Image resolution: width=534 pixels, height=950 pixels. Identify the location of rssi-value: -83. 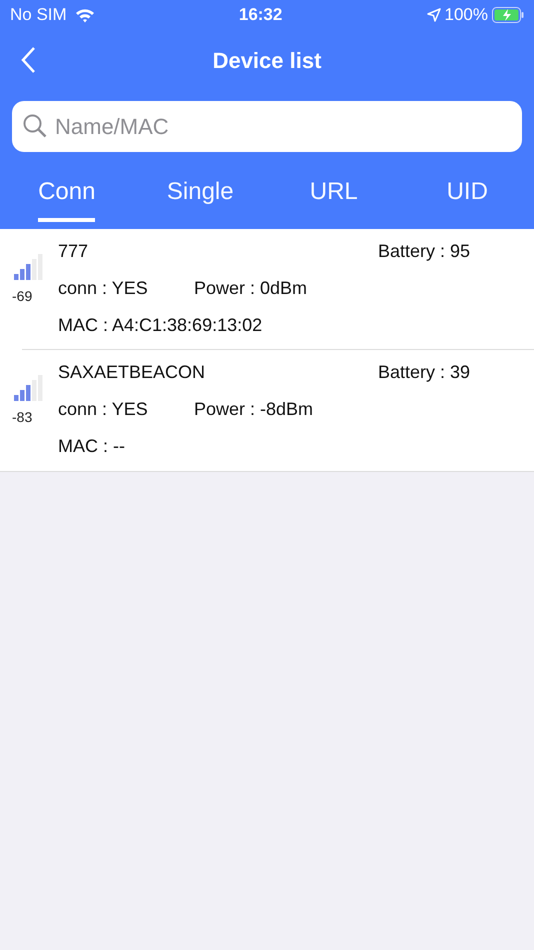
(22, 417).